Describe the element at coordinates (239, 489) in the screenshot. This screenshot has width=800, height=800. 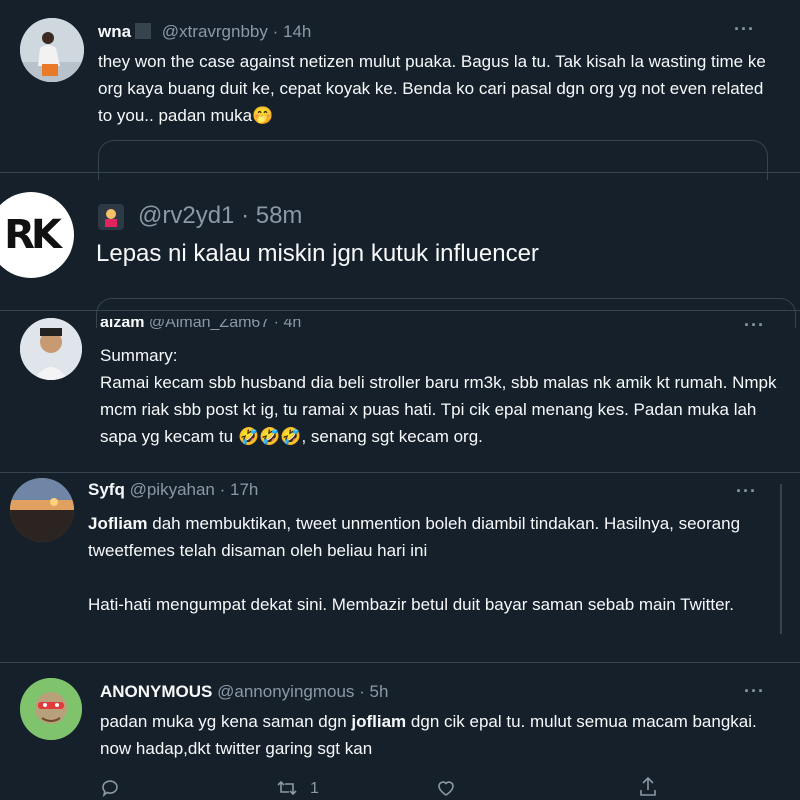
I see `timestamp: · 17h` at that location.